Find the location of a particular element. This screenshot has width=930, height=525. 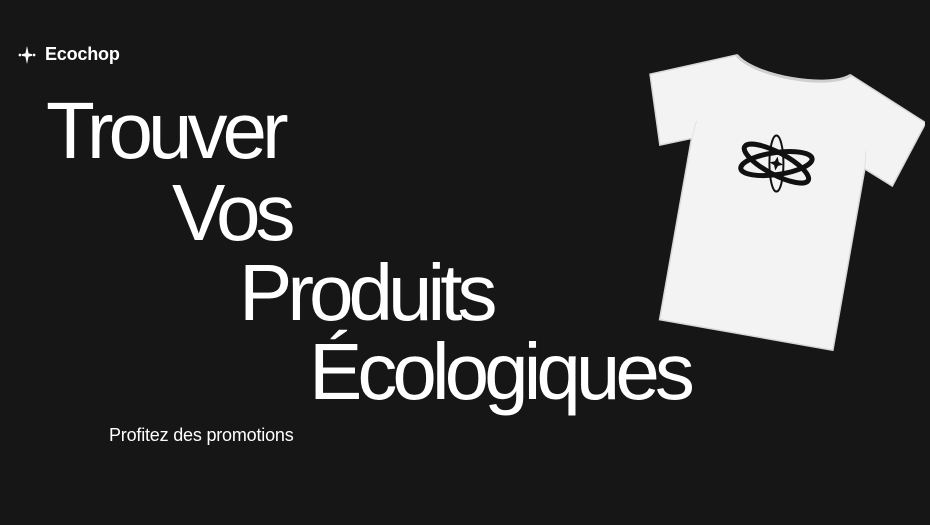

headline-line-3: Produits is located at coordinates (368, 292).